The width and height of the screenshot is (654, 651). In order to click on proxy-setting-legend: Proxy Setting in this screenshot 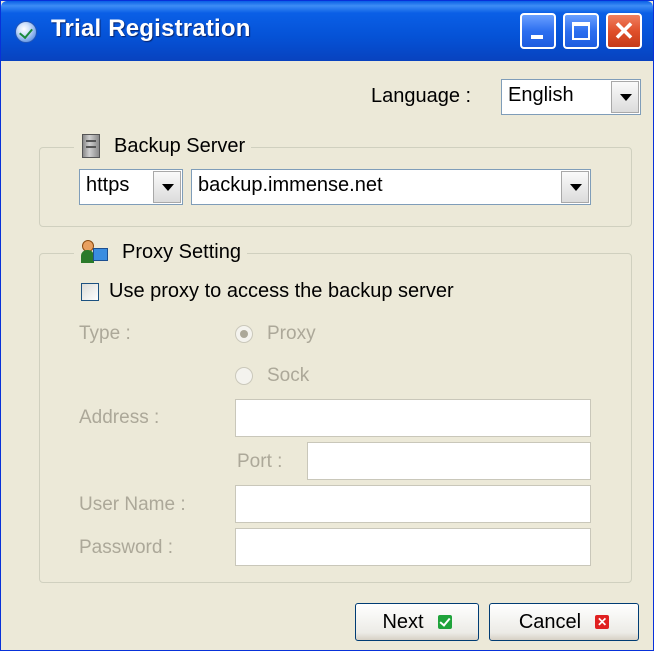, I will do `click(160, 252)`.